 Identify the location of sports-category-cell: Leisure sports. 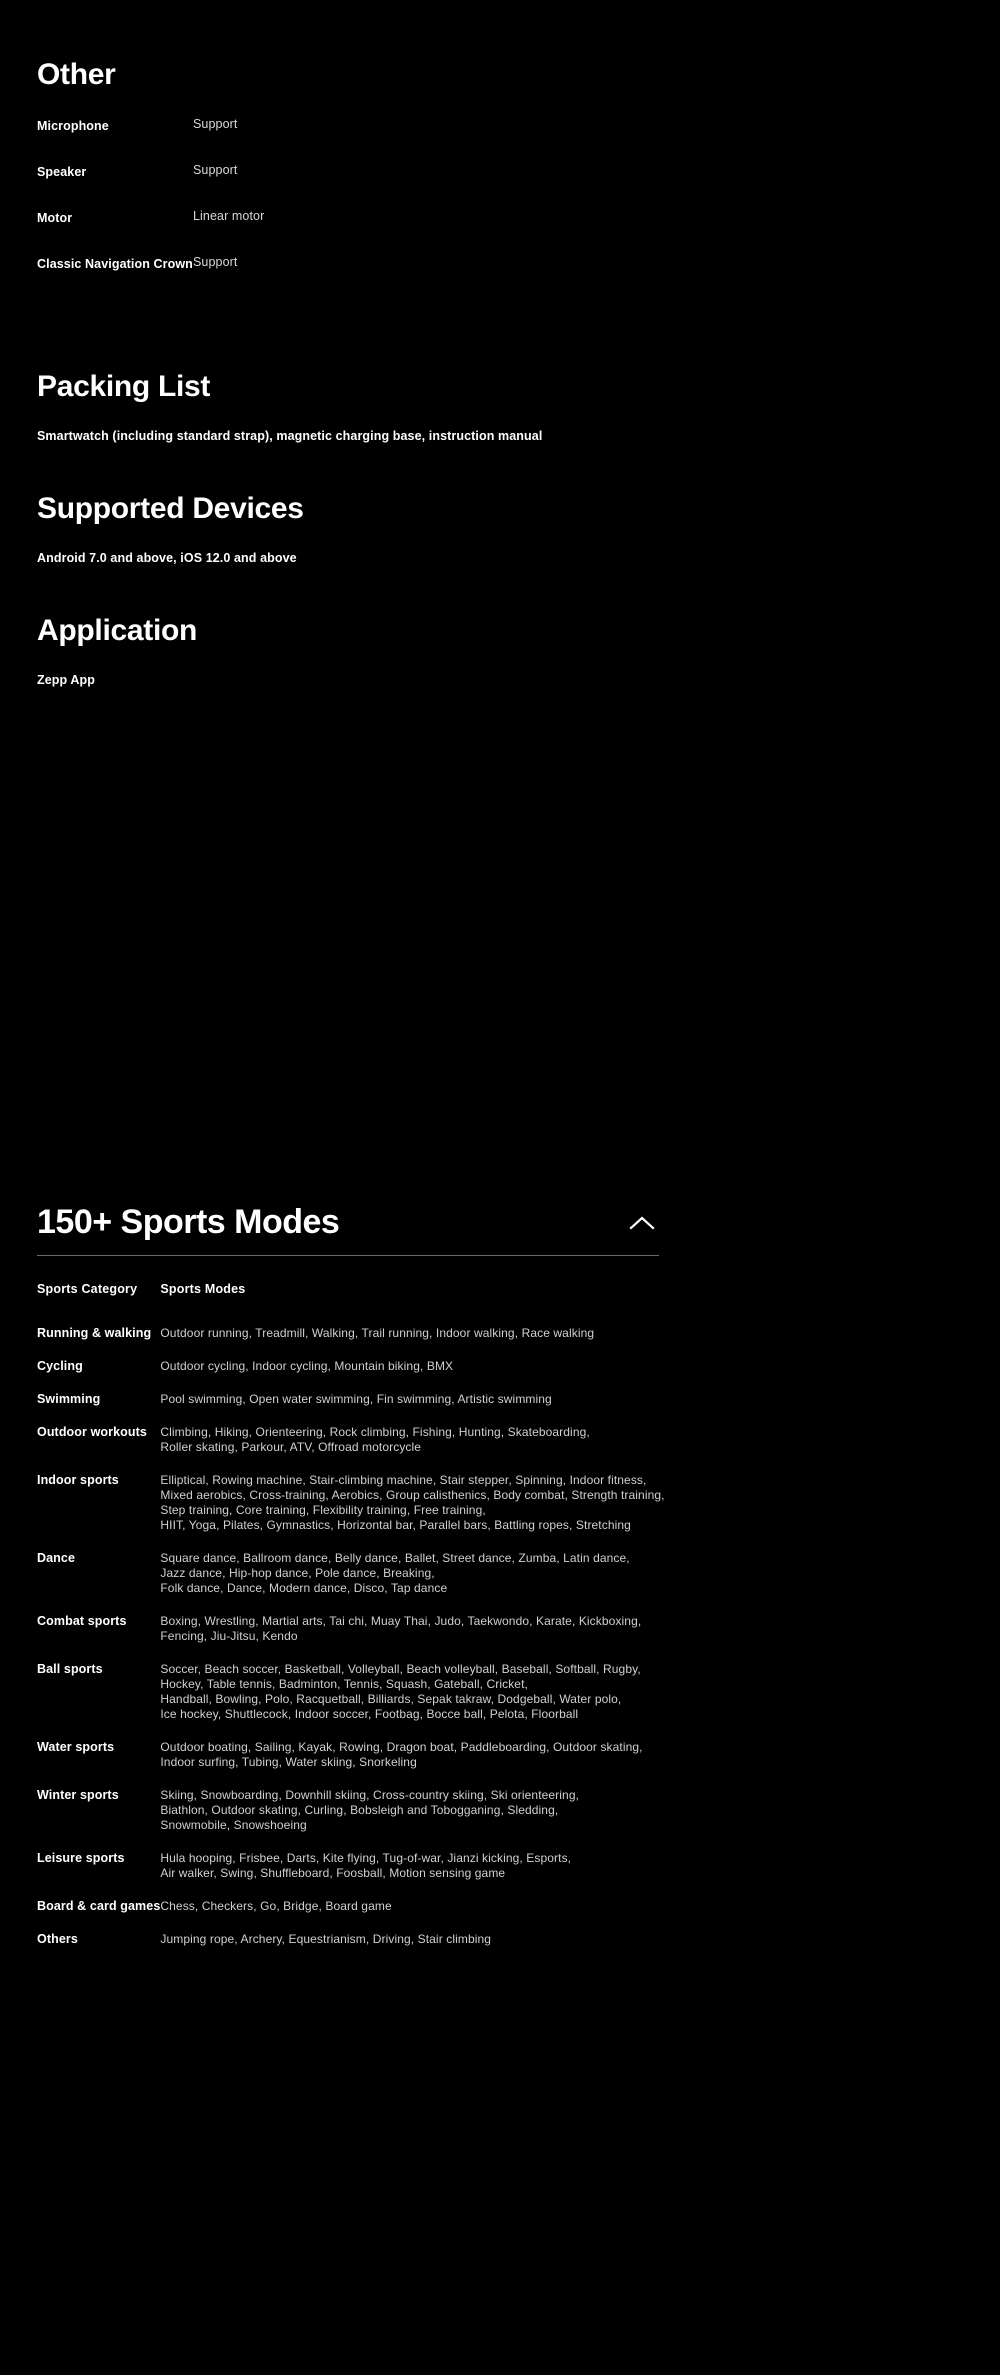
(81, 1857).